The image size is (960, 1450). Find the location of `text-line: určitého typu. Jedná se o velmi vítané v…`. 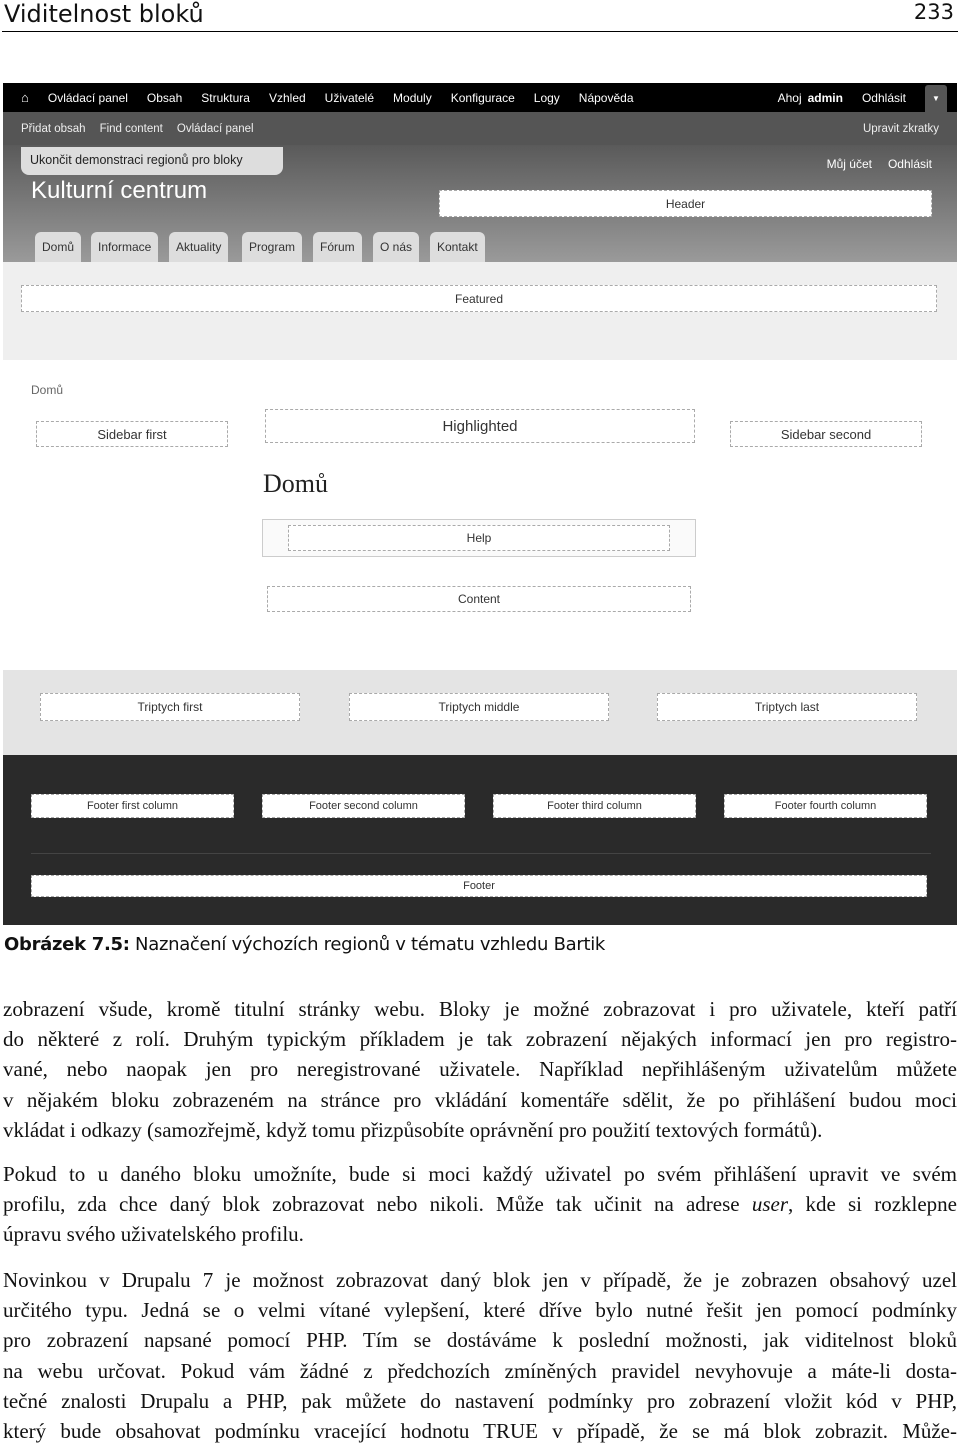

text-line: určitého typu. Jedná se o velmi vítané v… is located at coordinates (480, 1310).